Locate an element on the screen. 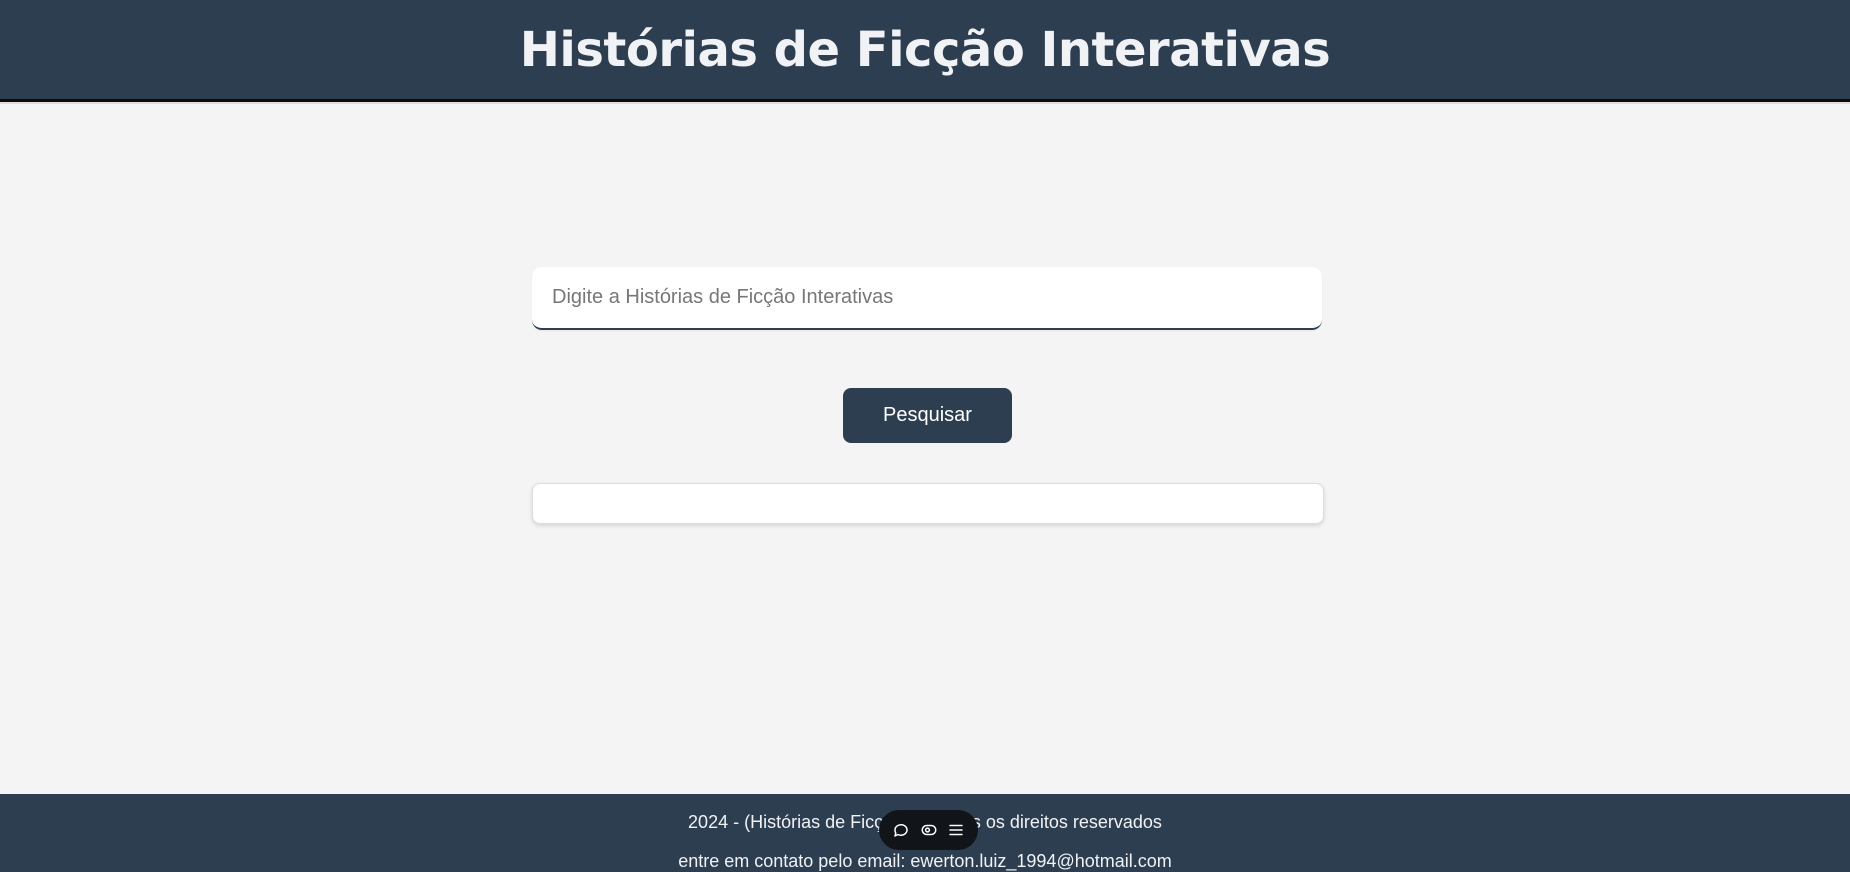  results-container is located at coordinates (928, 503).